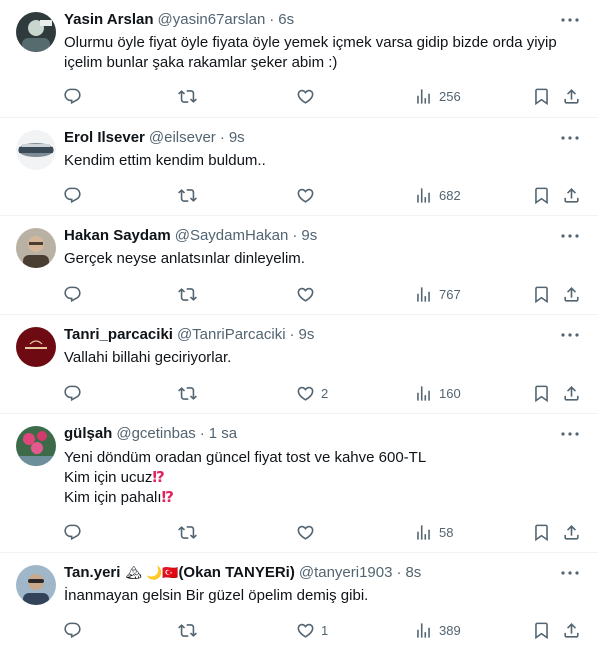 This screenshot has height=661, width=598. Describe the element at coordinates (423, 195) in the screenshot. I see `analytics-icon` at that location.